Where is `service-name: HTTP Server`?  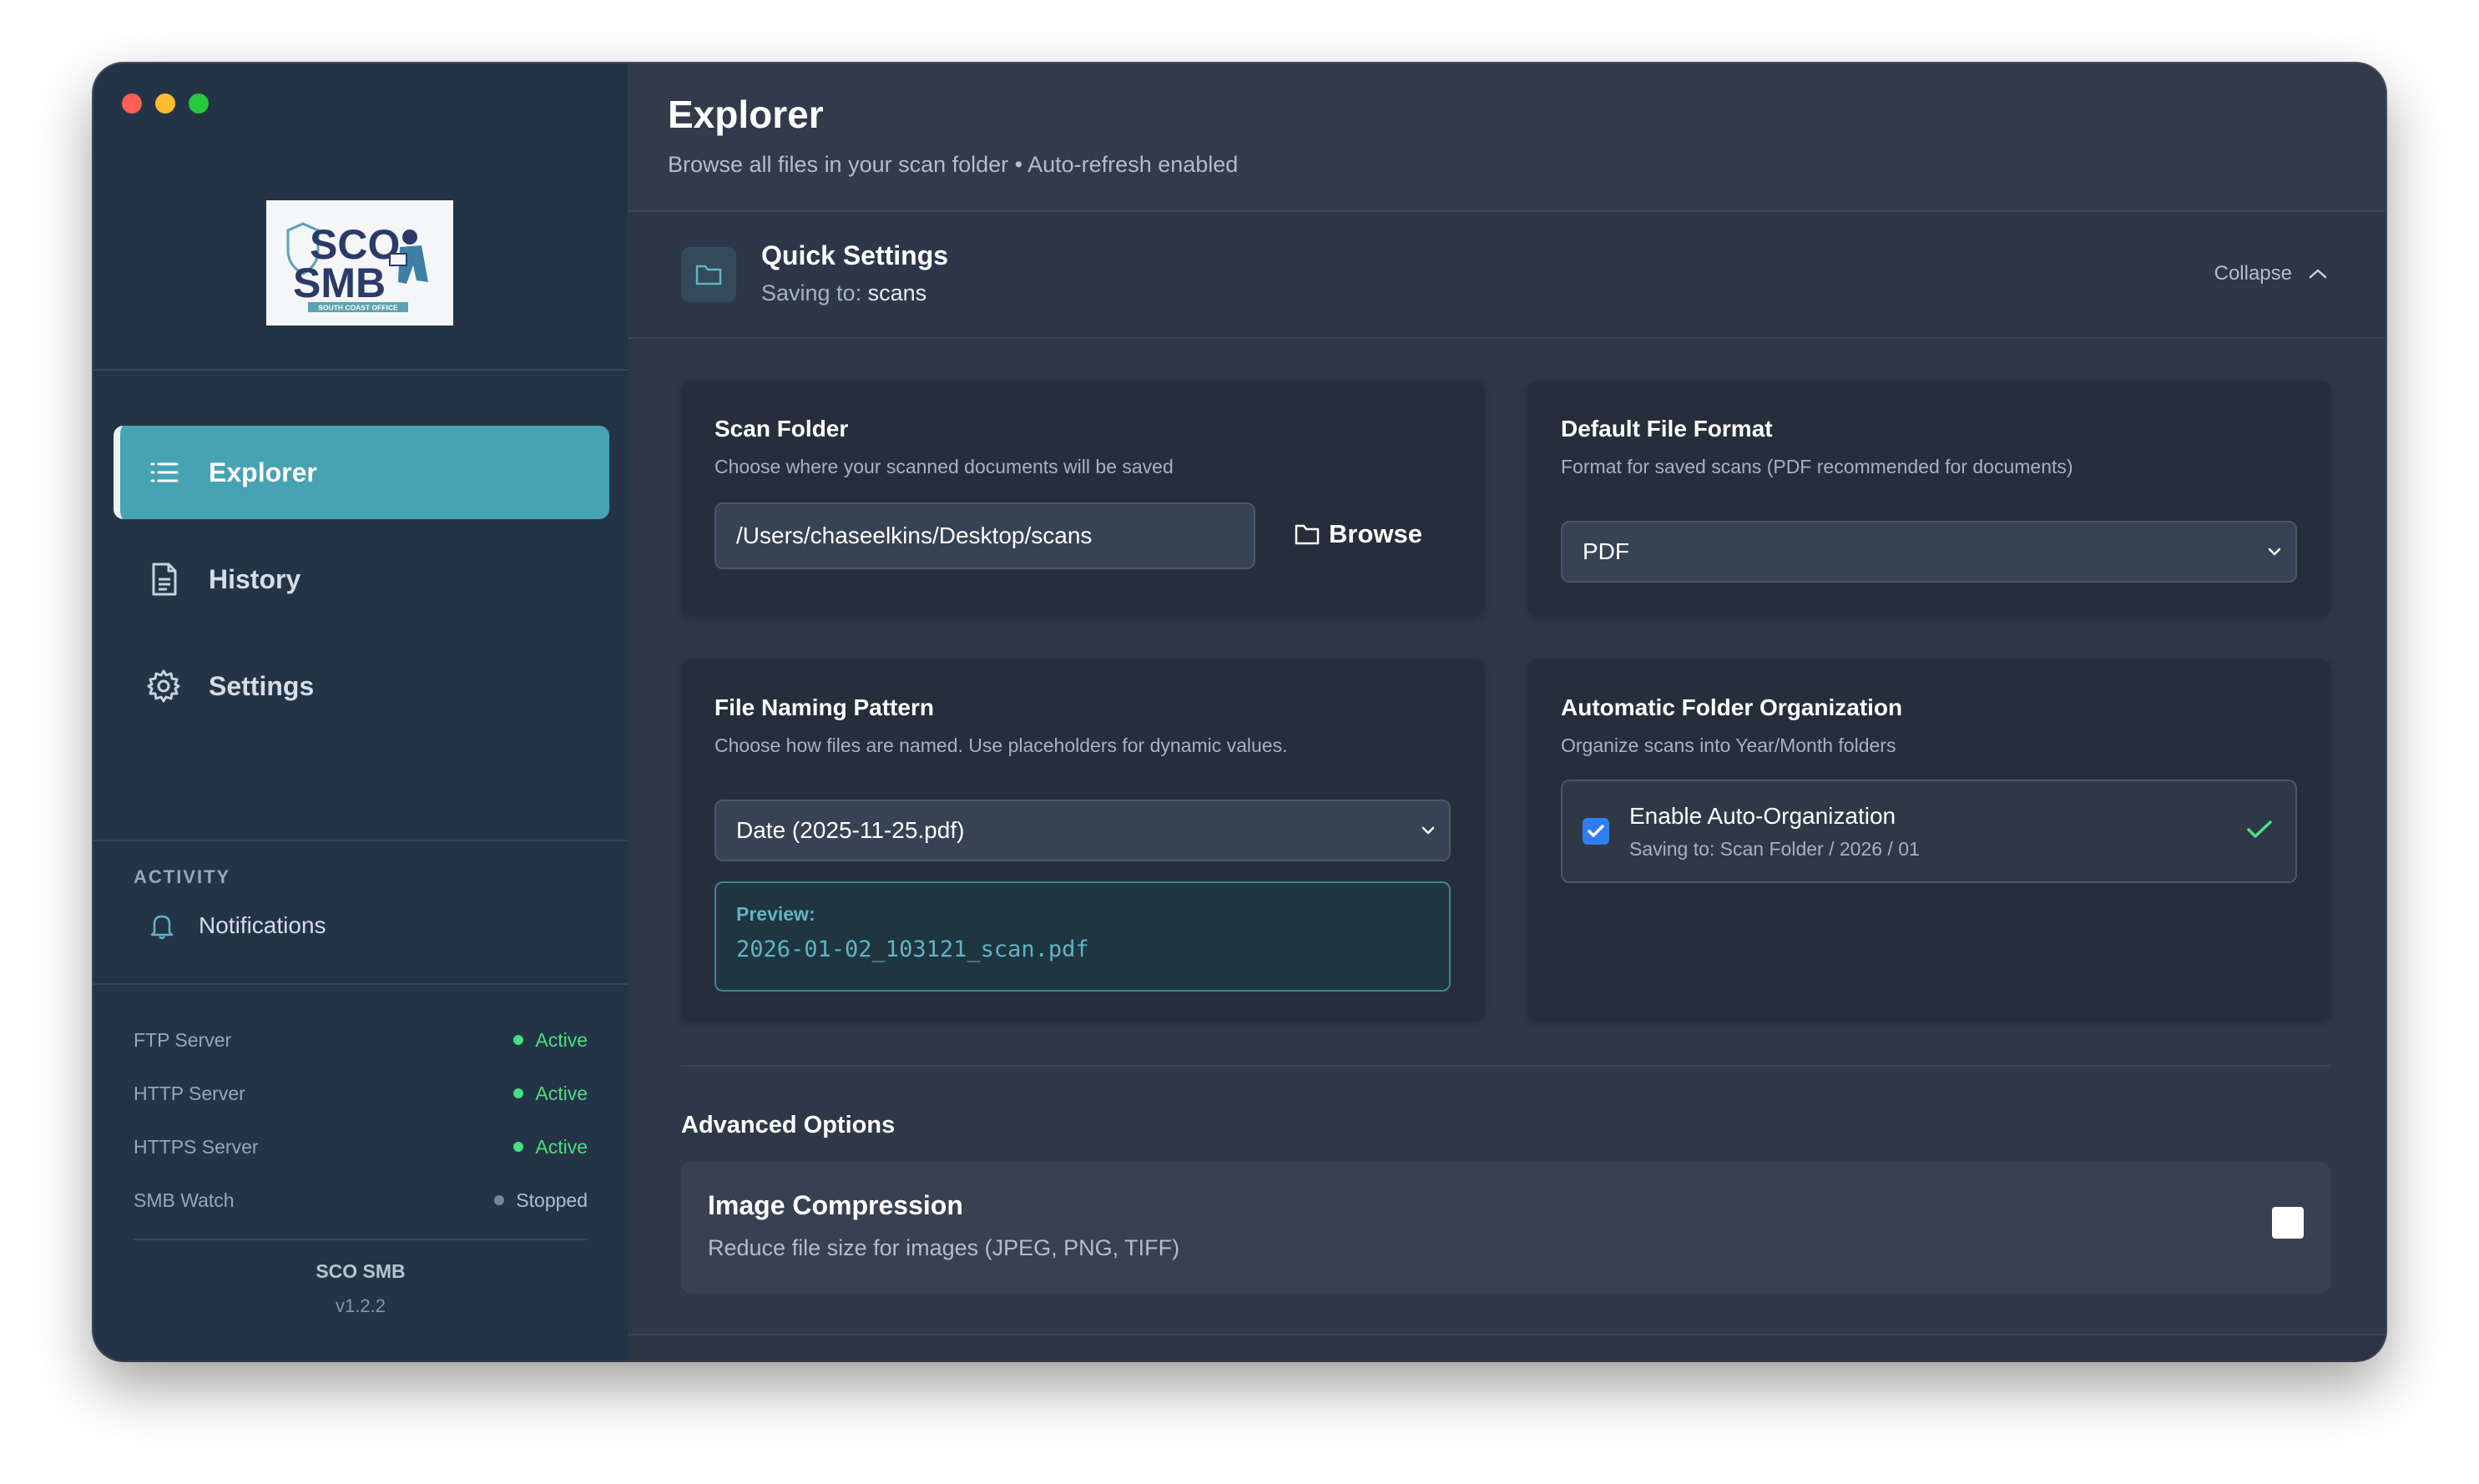
service-name: HTTP Server is located at coordinates (189, 1093).